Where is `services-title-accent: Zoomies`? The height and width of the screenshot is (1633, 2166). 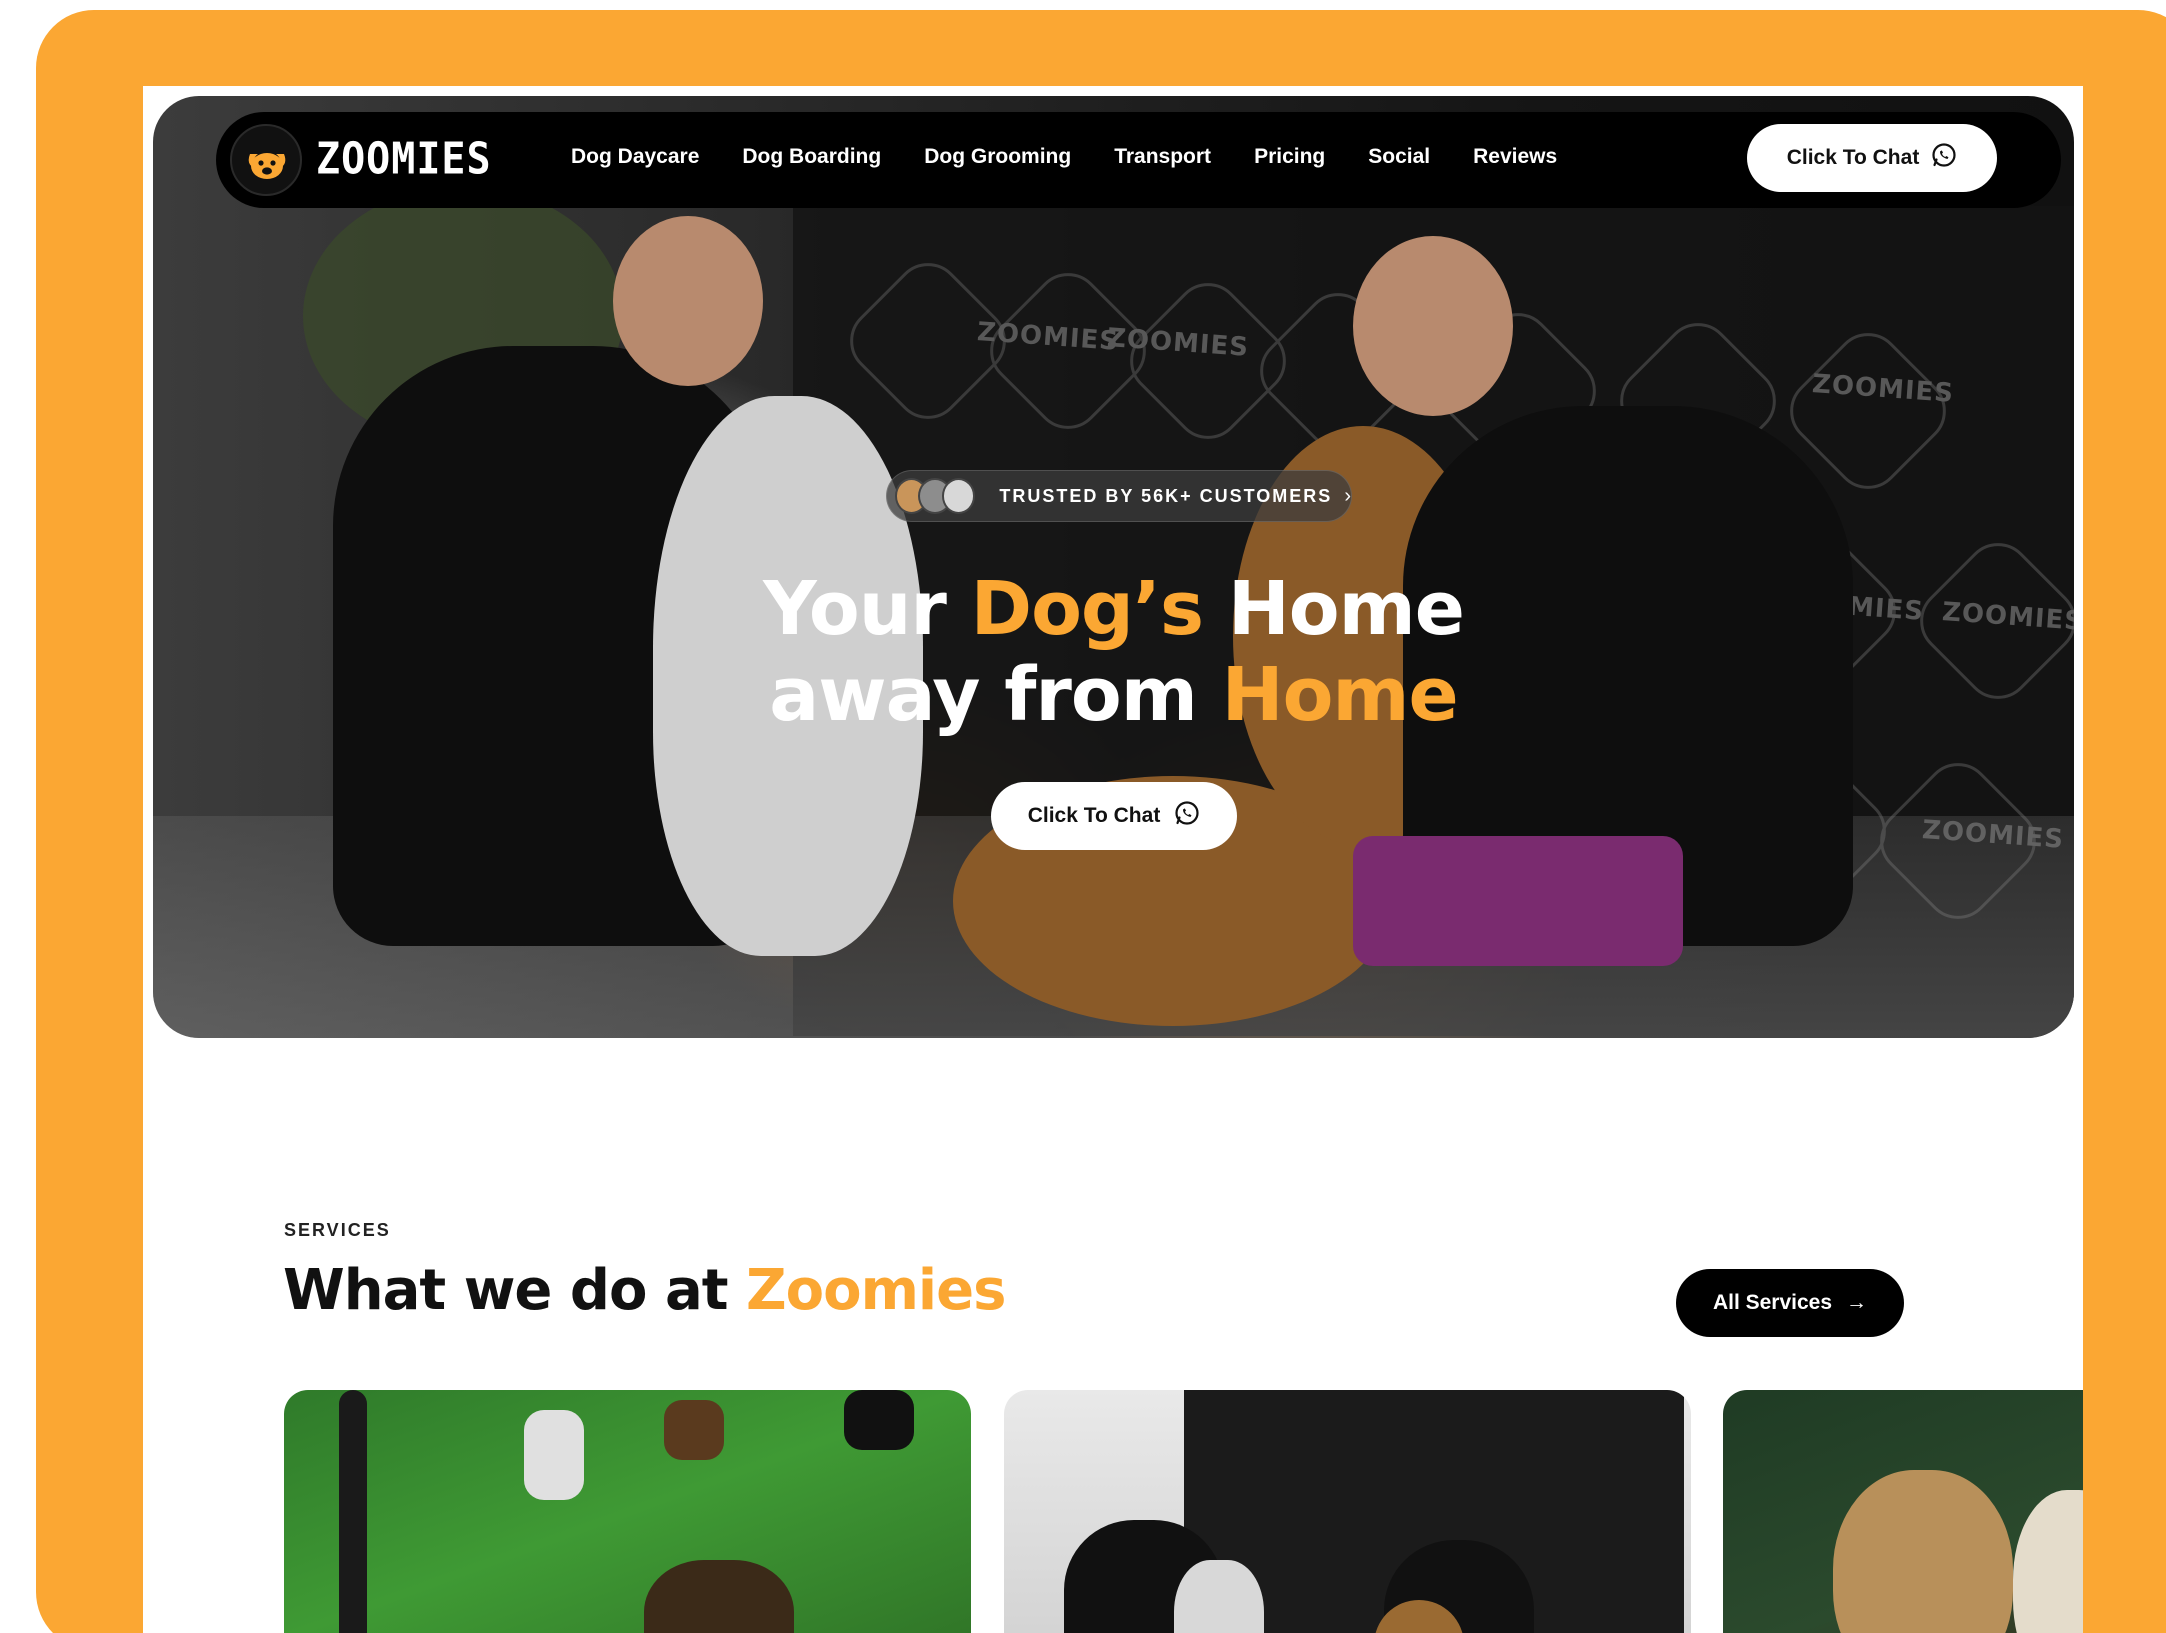
services-title-accent: Zoomies is located at coordinates (876, 1290).